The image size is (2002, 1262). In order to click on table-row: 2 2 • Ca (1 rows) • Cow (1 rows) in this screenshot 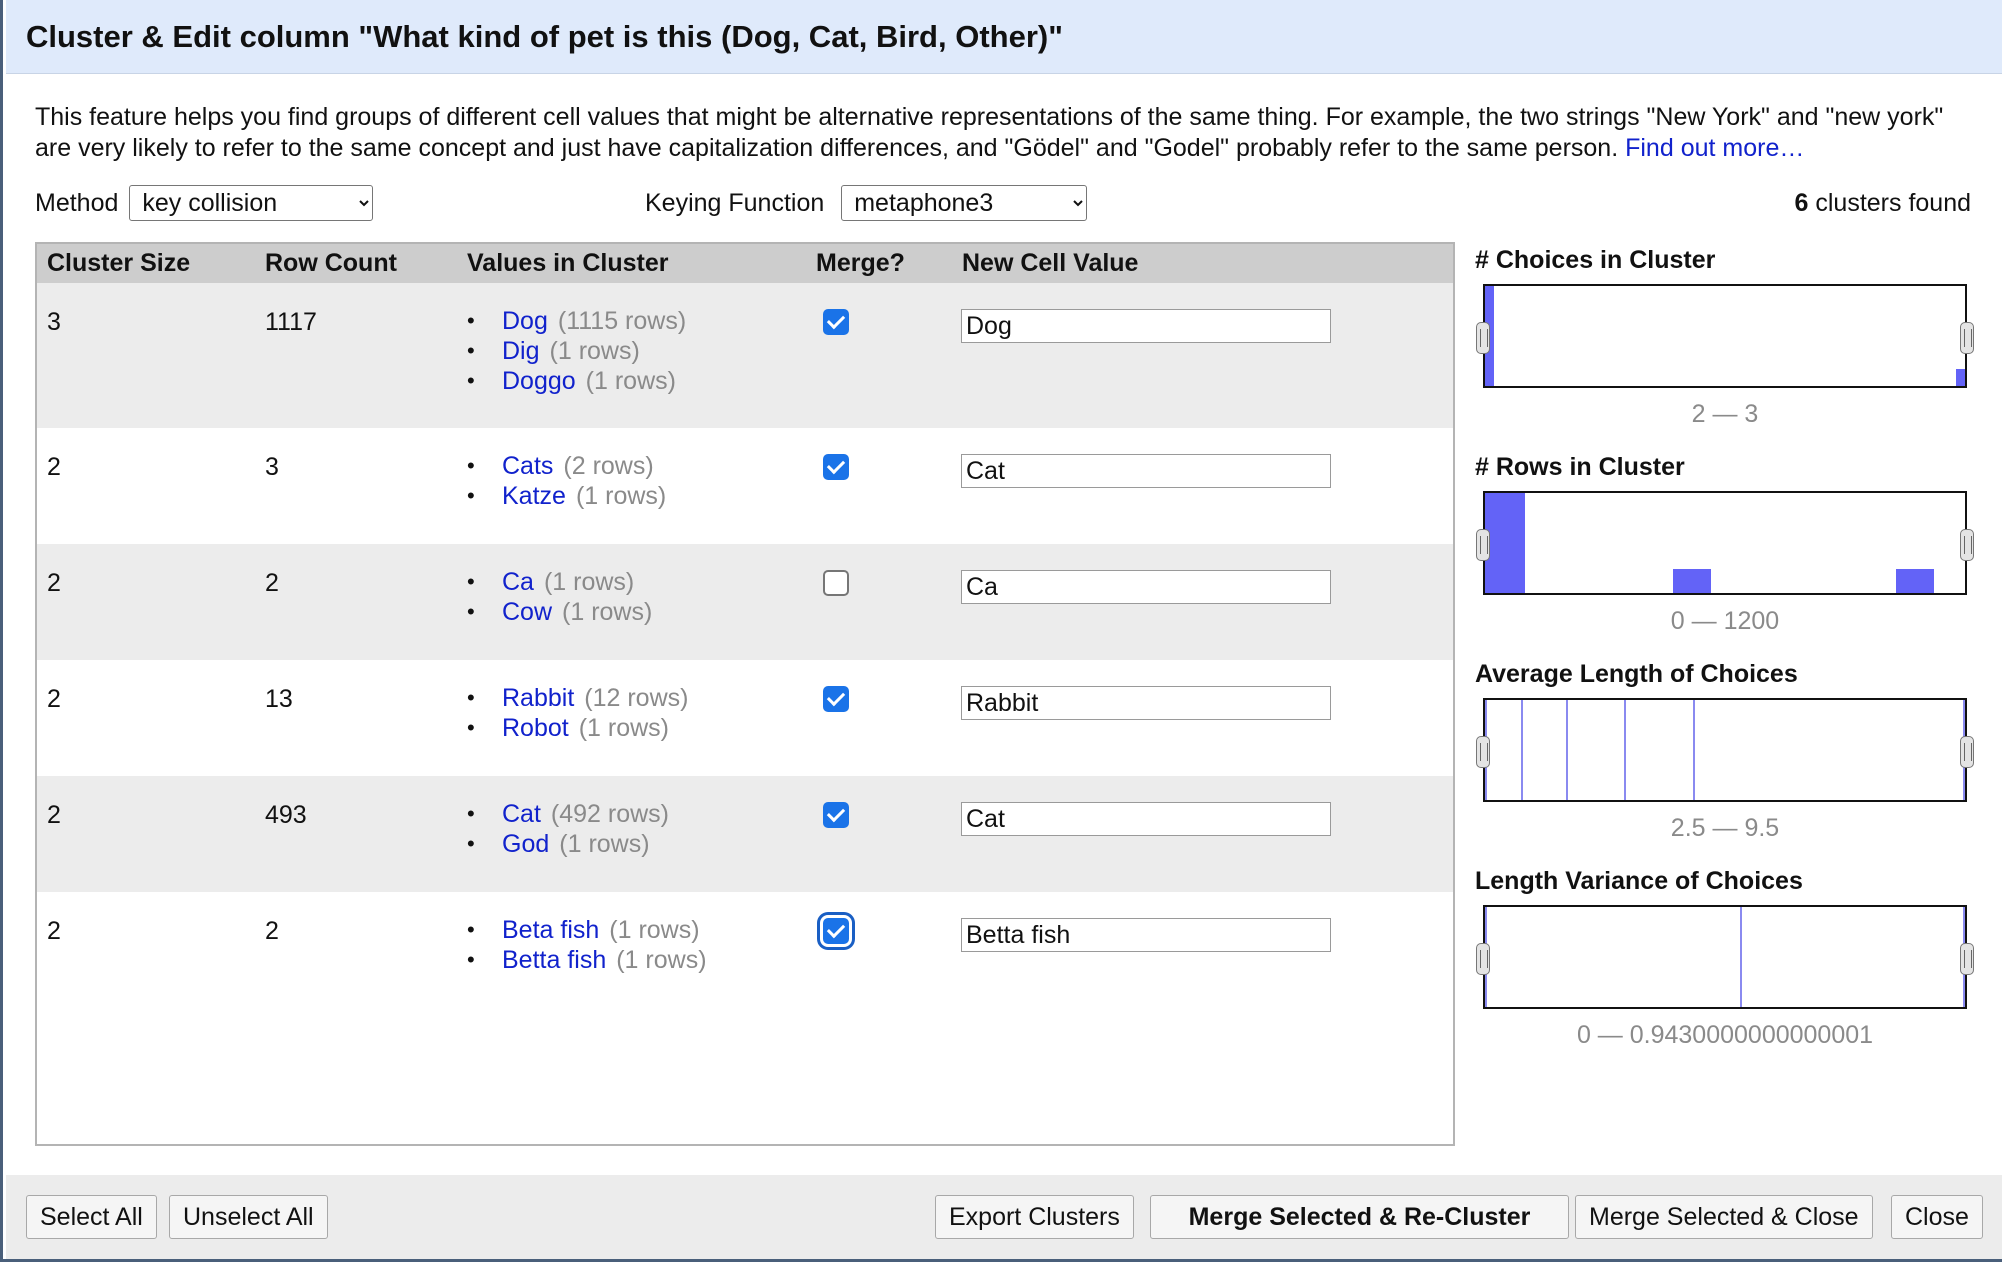, I will do `click(745, 602)`.